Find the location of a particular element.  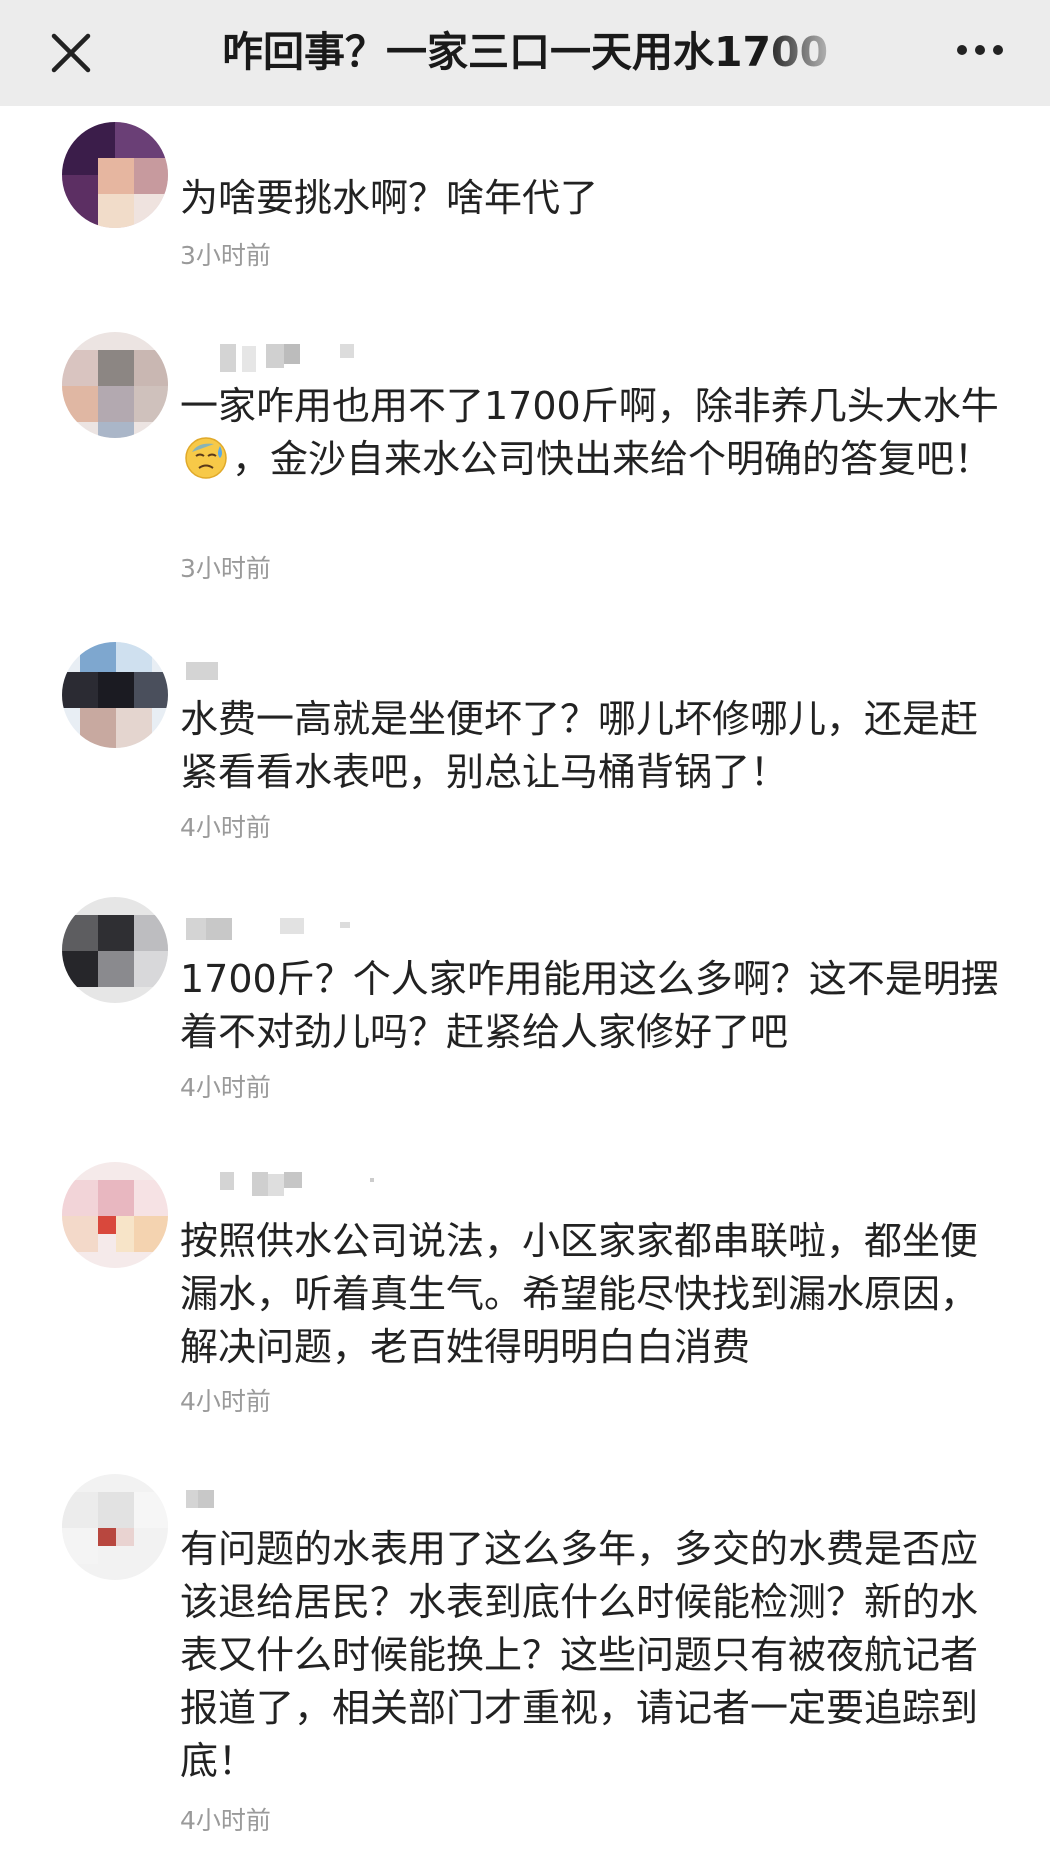

comment-text-part: 一家咋用也用不了1700斤啊，除非养几头大水牛 is located at coordinates (589, 406).